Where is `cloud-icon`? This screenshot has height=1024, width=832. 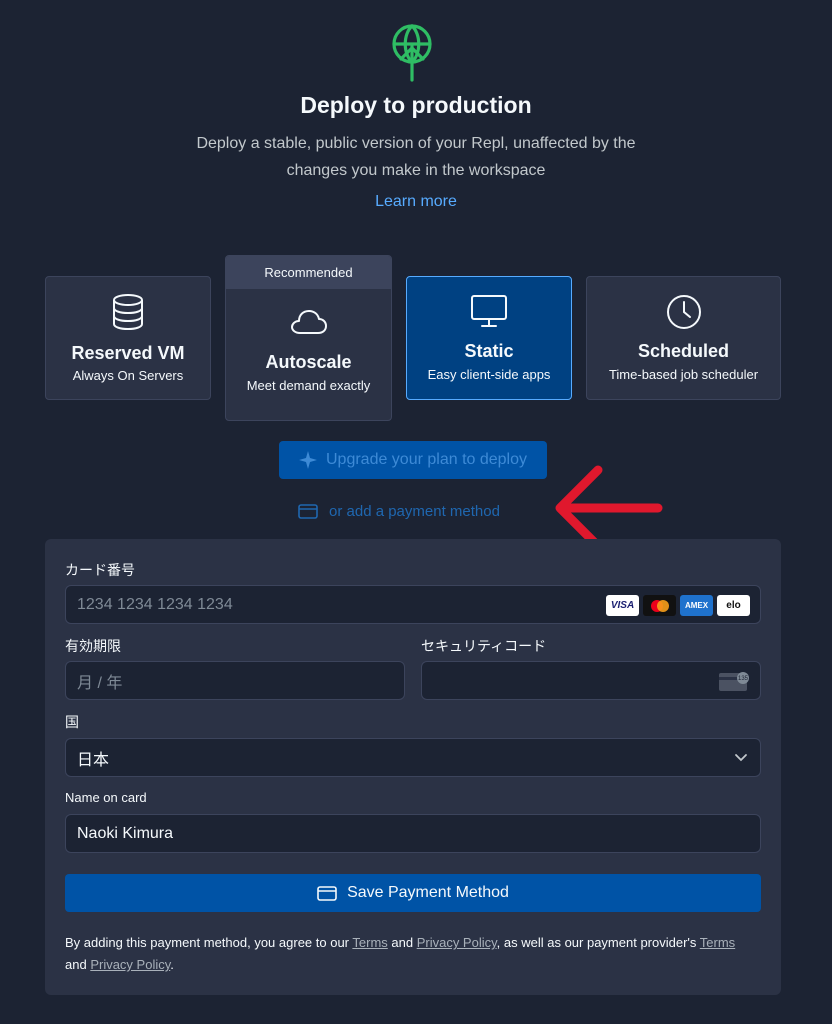
cloud-icon is located at coordinates (308, 322).